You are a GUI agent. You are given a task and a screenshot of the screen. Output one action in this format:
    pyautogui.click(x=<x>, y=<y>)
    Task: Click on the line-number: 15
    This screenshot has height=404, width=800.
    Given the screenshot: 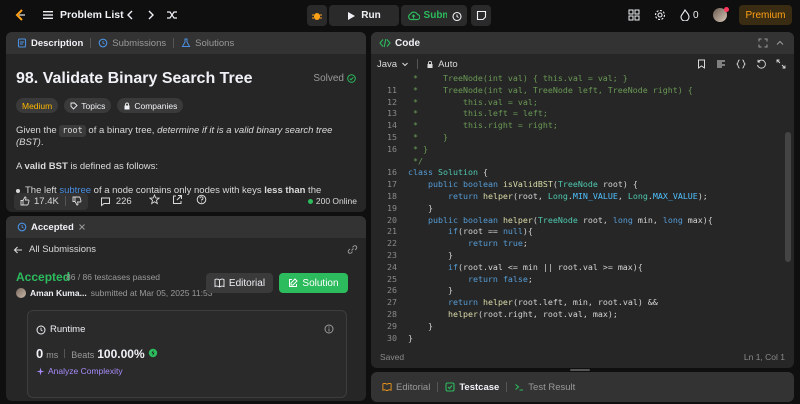 What is the action you would take?
    pyautogui.click(x=392, y=137)
    